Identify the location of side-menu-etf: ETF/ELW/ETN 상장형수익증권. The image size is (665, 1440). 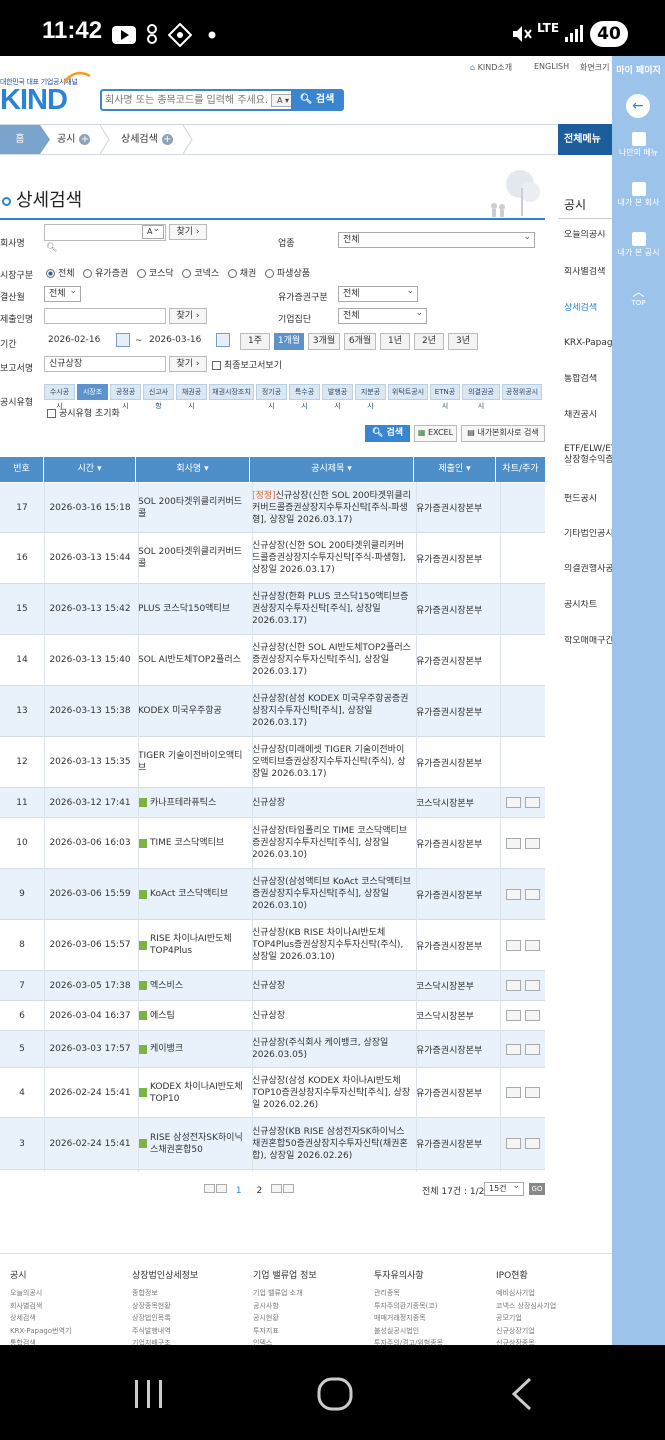
(589, 455).